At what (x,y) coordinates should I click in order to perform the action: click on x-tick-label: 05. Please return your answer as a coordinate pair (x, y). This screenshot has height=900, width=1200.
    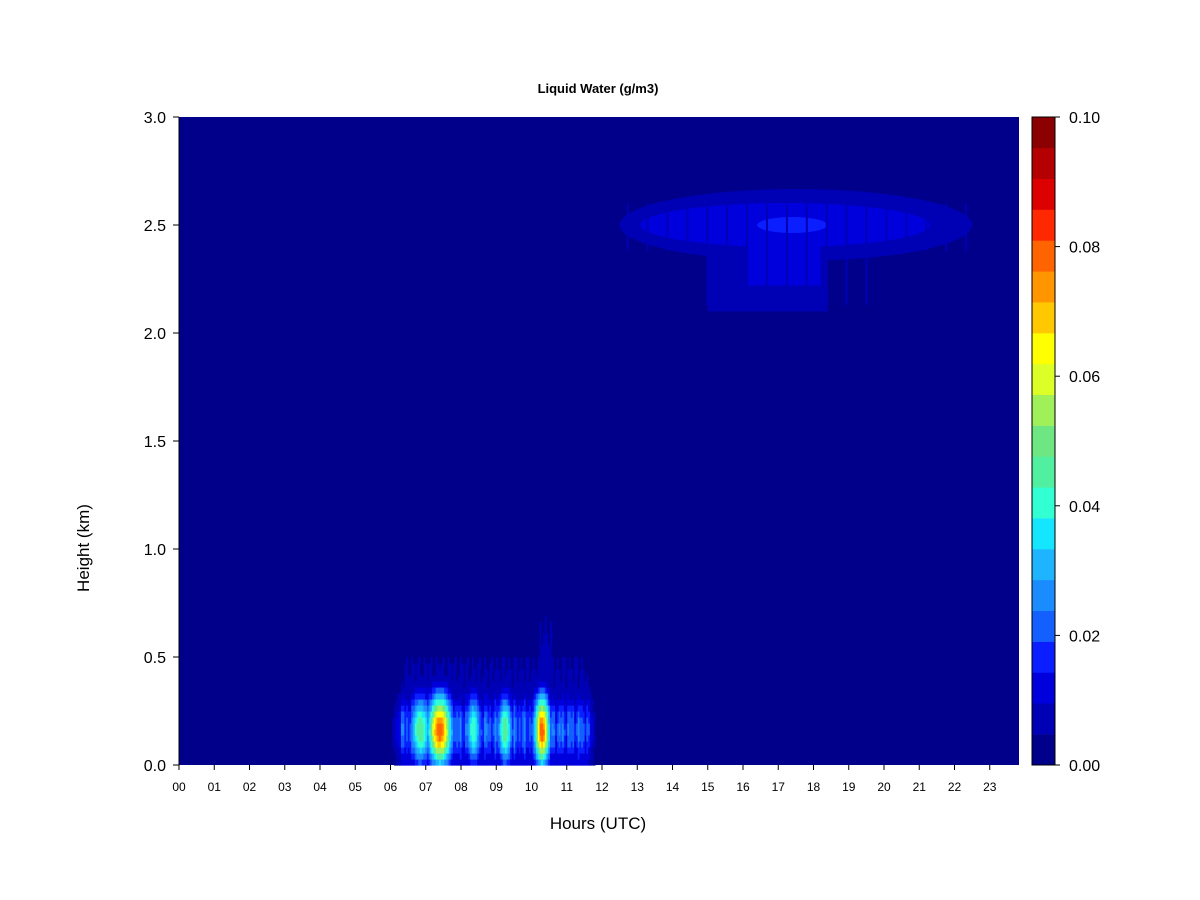
    Looking at the image, I should click on (356, 787).